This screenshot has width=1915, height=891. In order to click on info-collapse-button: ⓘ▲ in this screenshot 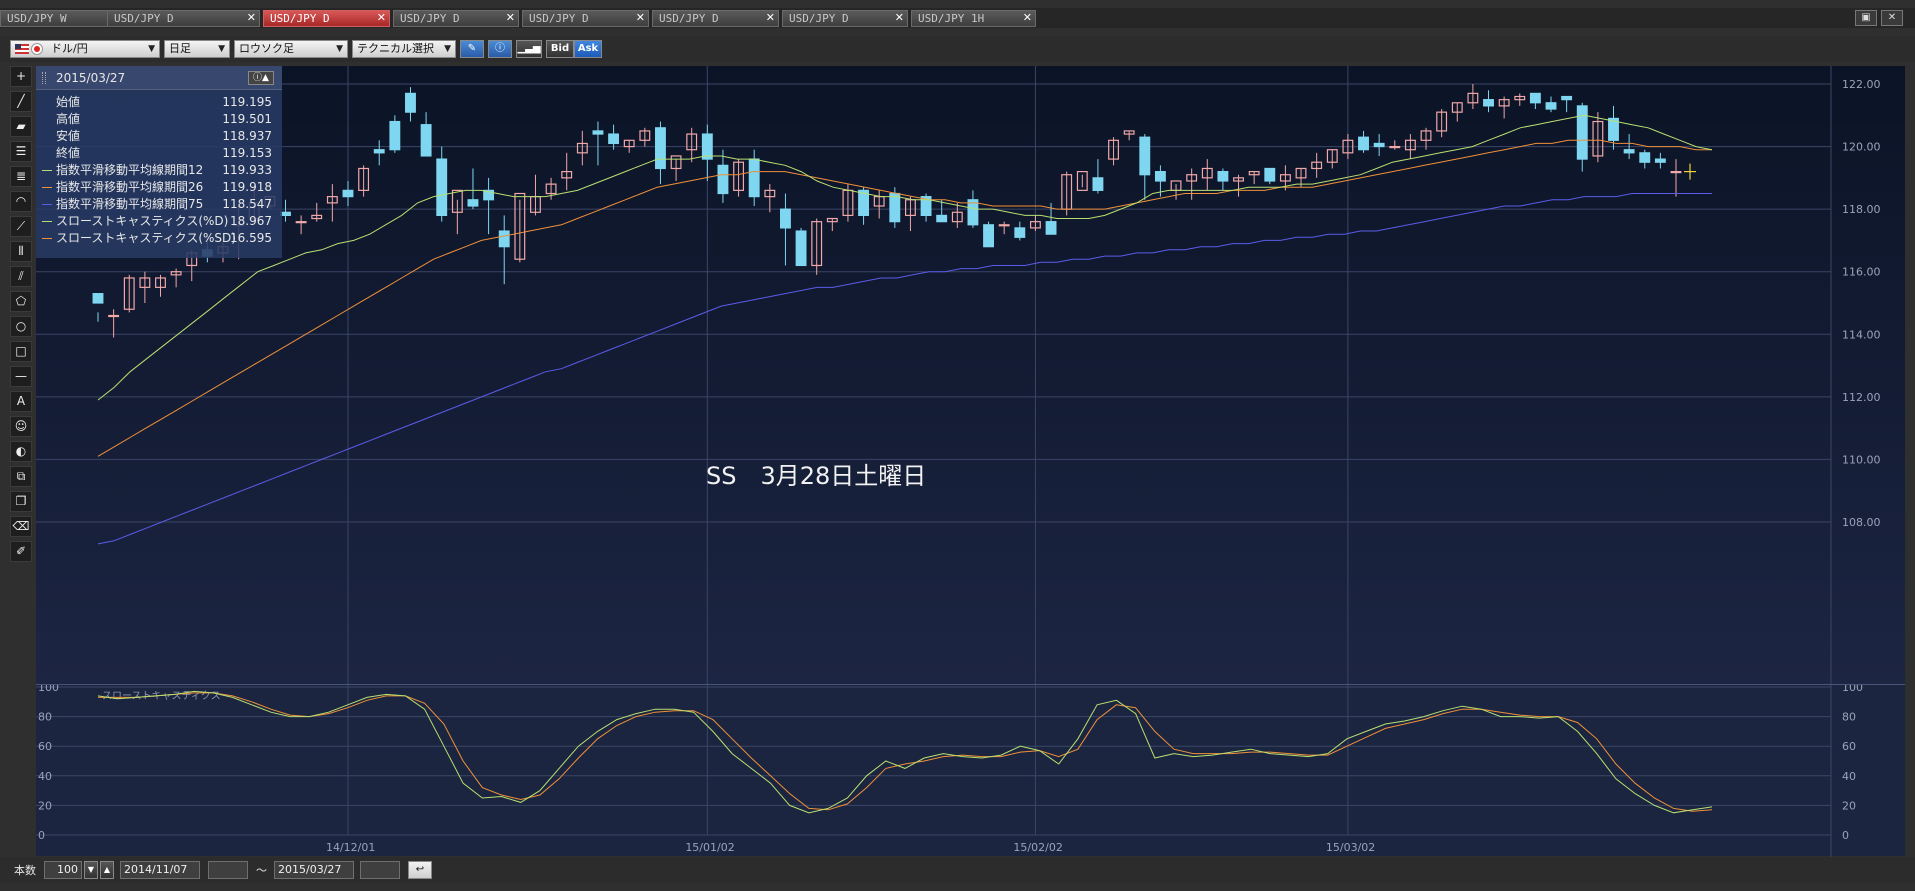, I will do `click(261, 78)`.